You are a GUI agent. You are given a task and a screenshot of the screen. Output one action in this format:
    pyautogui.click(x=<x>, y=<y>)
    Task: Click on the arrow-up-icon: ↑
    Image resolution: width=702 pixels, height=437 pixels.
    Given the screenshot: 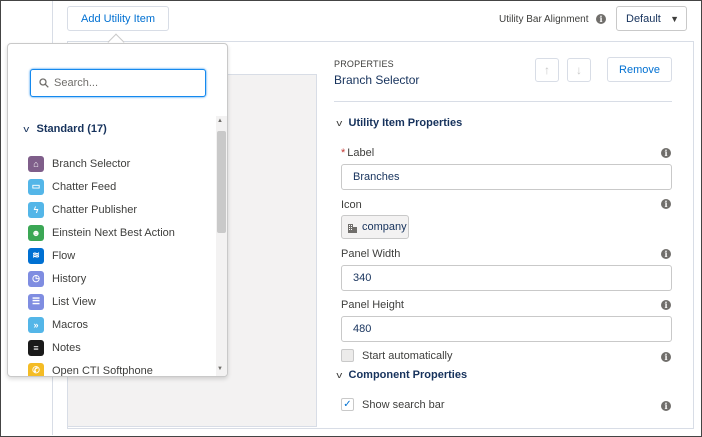 What is the action you would take?
    pyautogui.click(x=547, y=70)
    